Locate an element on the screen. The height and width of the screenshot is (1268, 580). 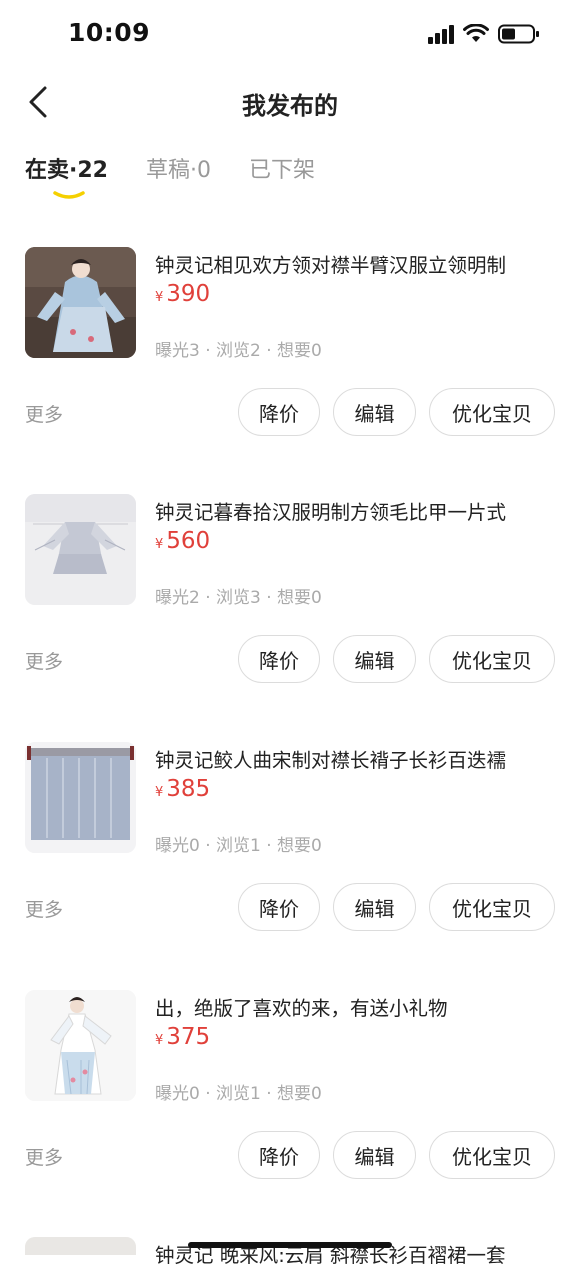
tab-label: 在卖·22 is located at coordinates (66, 170).